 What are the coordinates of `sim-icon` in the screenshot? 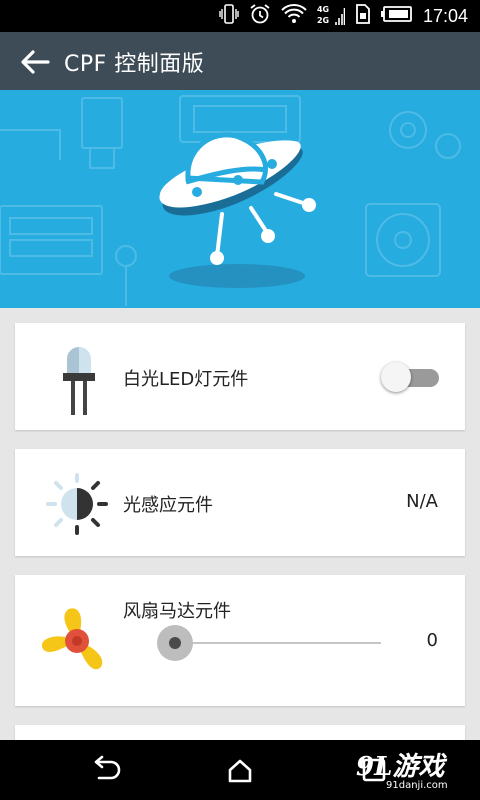 It's located at (363, 16).